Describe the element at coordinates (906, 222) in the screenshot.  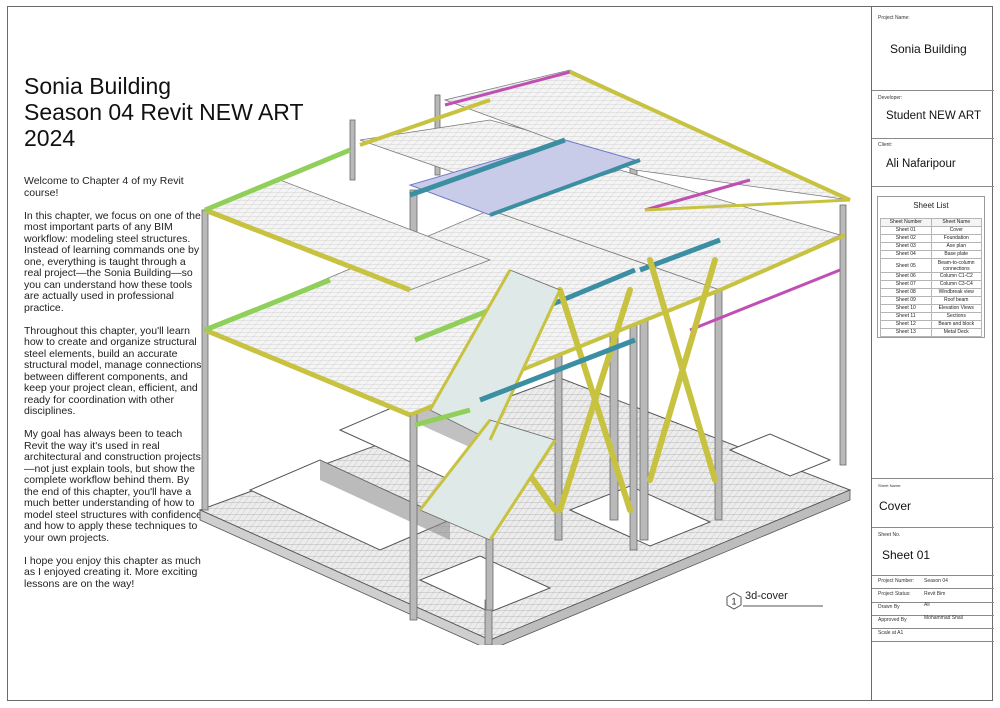
I see `column-header: Sheet Number` at that location.